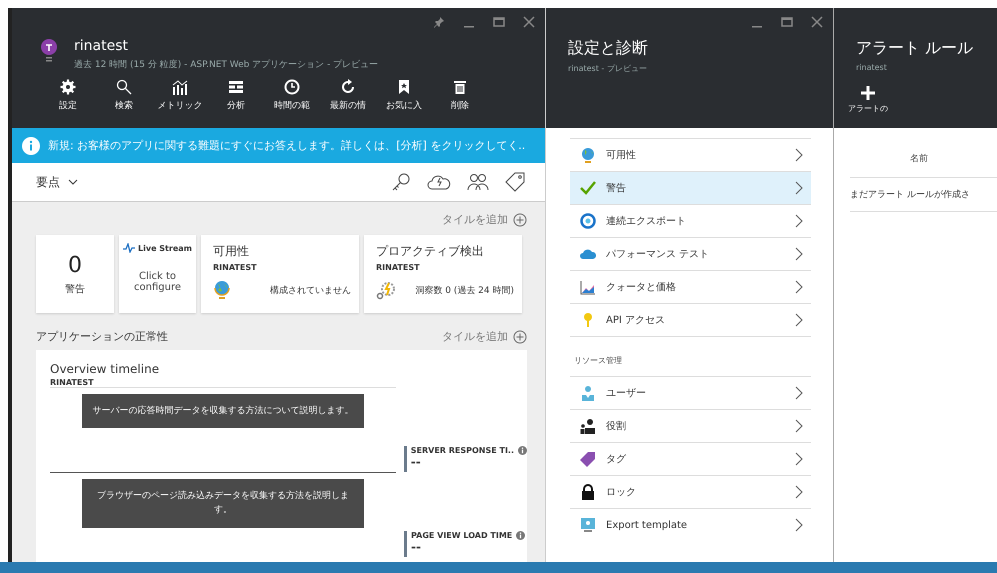 The height and width of the screenshot is (573, 997). What do you see at coordinates (280, 274) in the screenshot?
I see `status-tile: 可用性 RINATEST 構成されていません` at bounding box center [280, 274].